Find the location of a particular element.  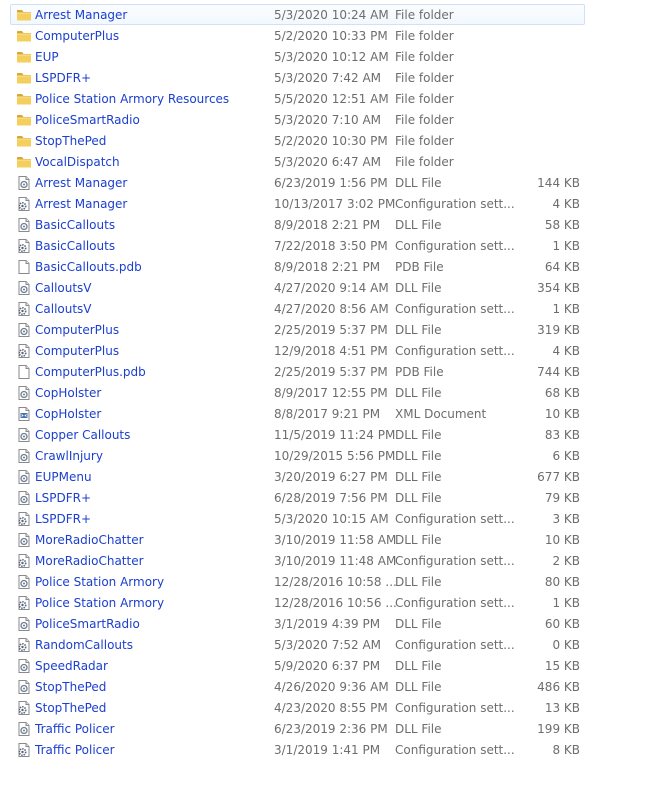

file-row: EUP 5/3/2020 10:12 AM File folder is located at coordinates (297, 56).